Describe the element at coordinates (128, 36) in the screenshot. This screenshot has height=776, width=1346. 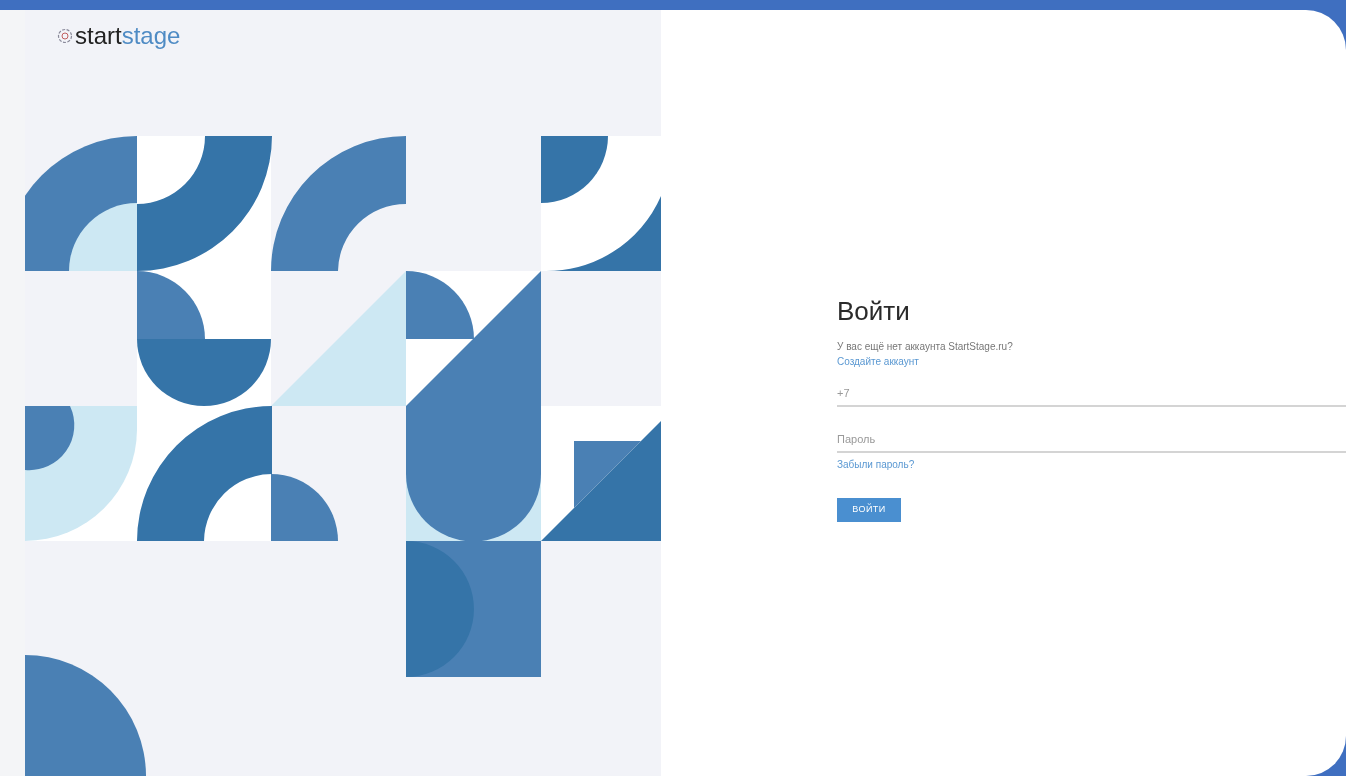
I see `logo-text: startstage` at that location.